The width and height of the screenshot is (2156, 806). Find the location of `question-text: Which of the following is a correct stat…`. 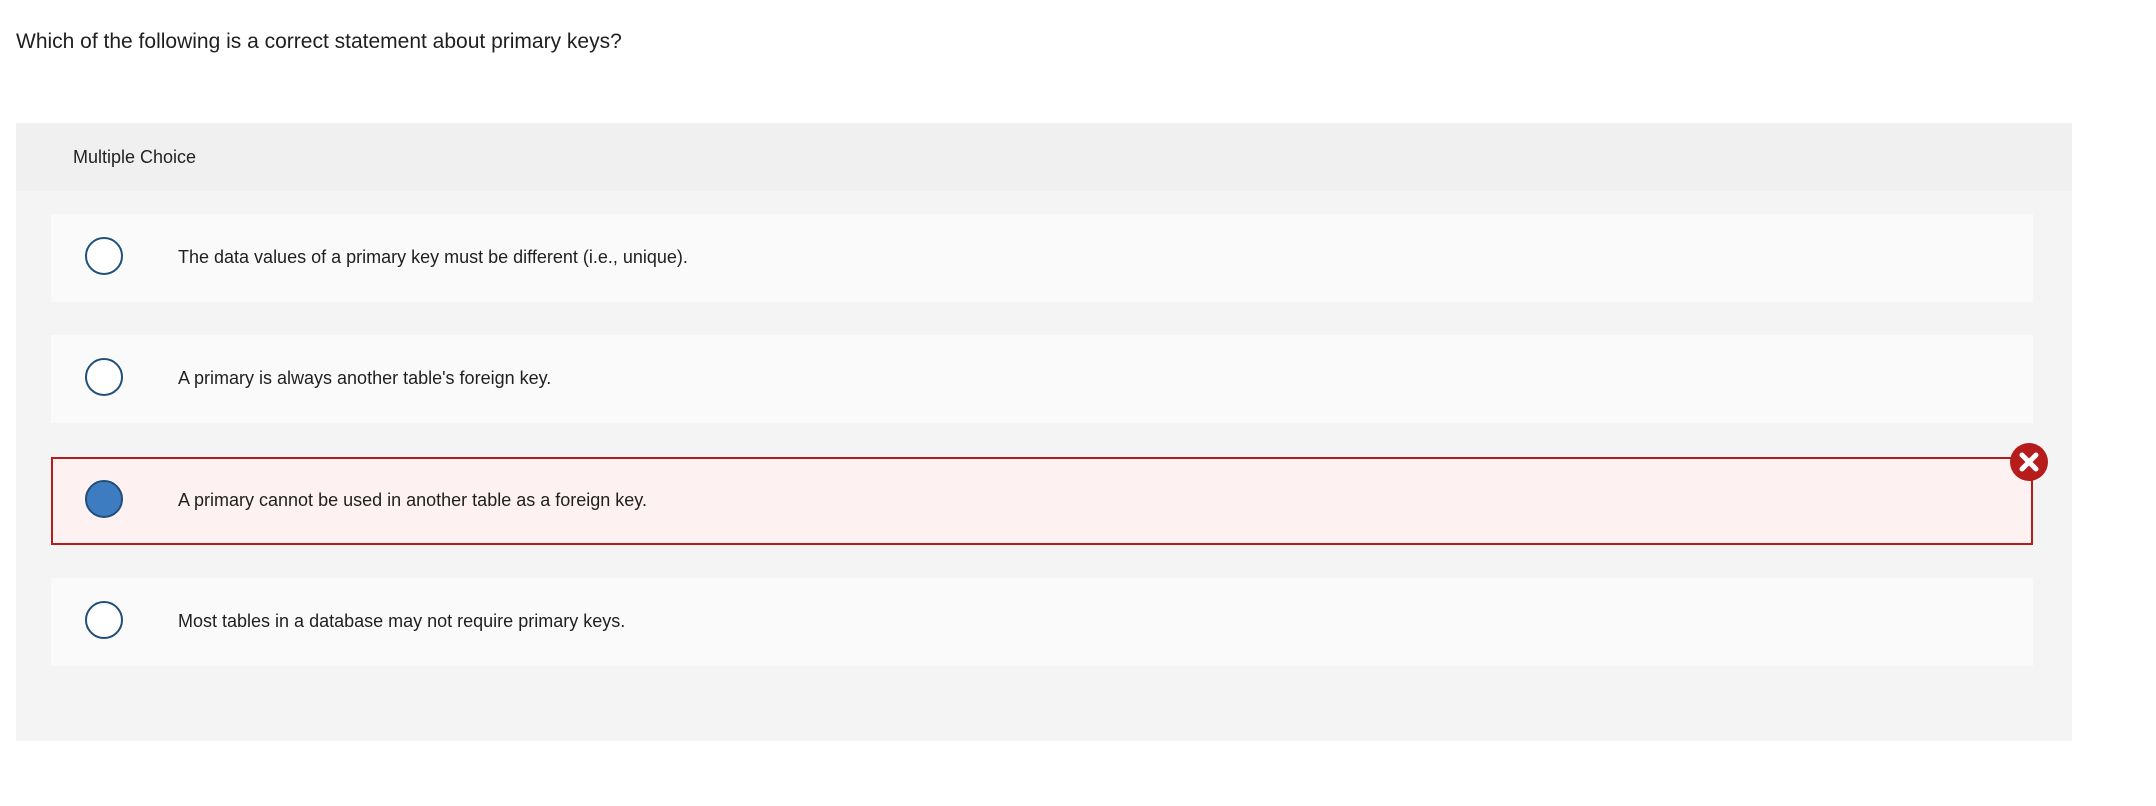

question-text: Which of the following is a correct stat… is located at coordinates (319, 41).